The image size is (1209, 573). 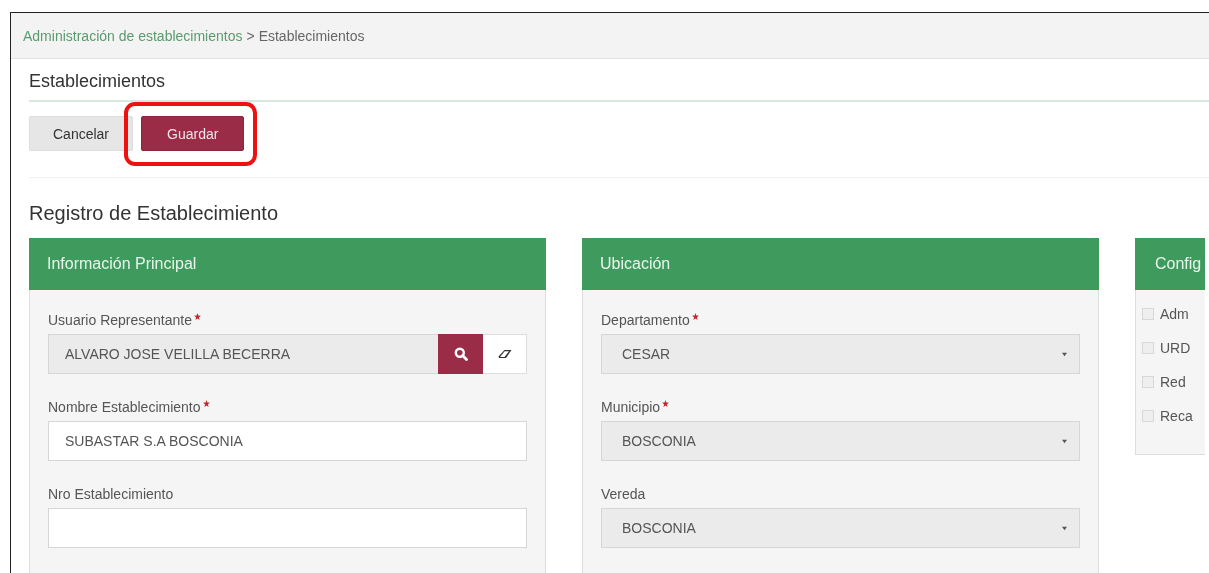 I want to click on cancel-button: Cancelar, so click(x=81, y=133).